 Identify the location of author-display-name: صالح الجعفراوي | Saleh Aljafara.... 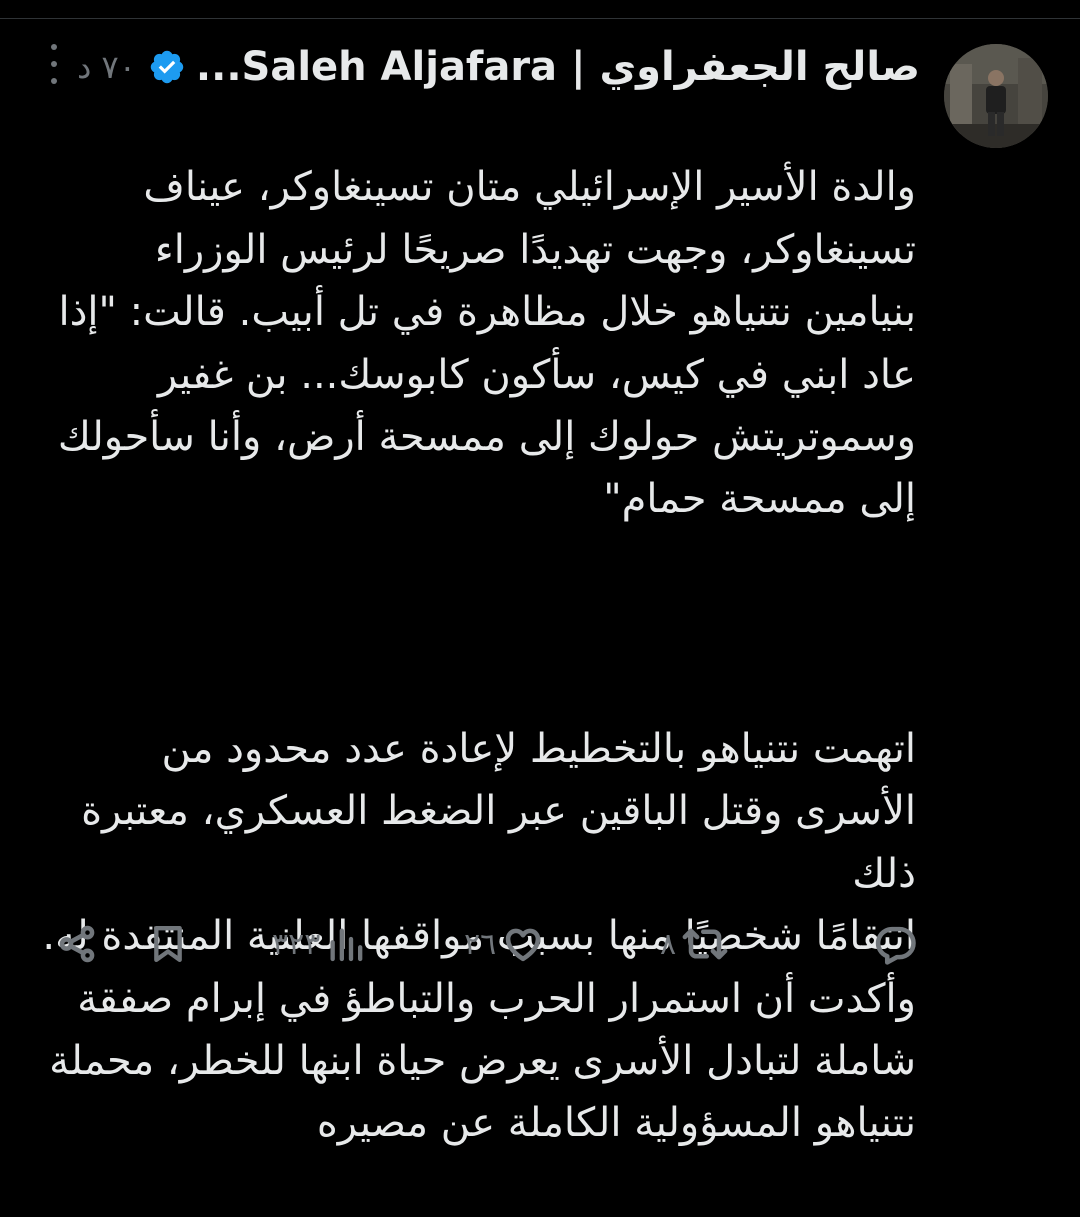
(558, 67).